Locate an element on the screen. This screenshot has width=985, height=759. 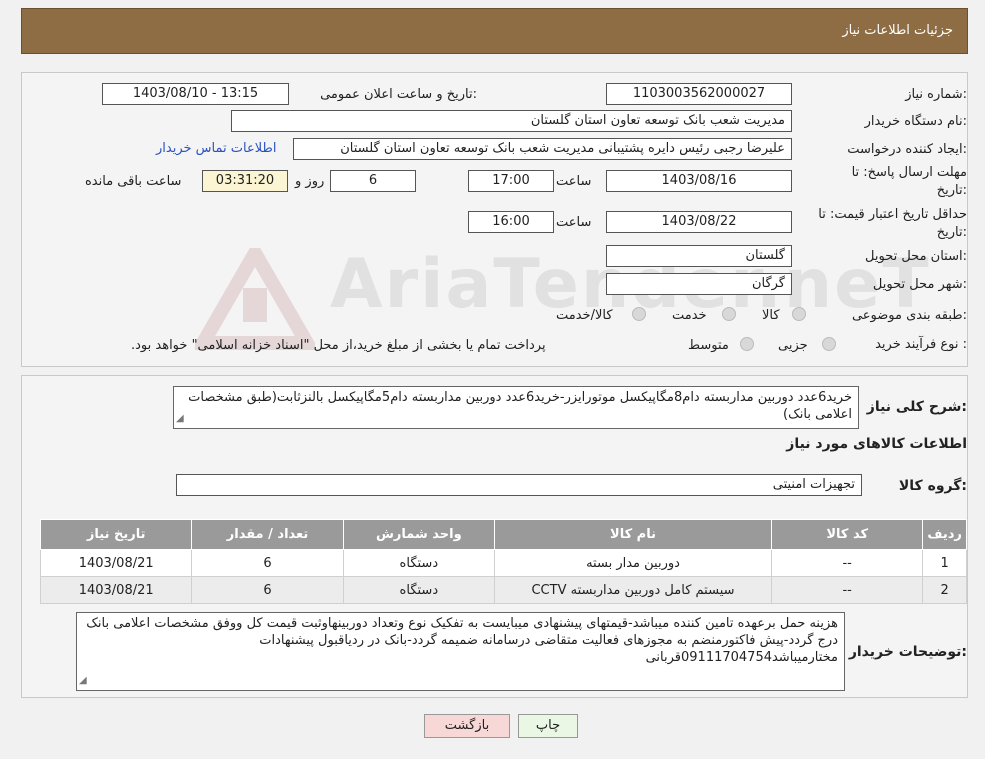
category-option-service: خدمت is located at coordinates (689, 315).